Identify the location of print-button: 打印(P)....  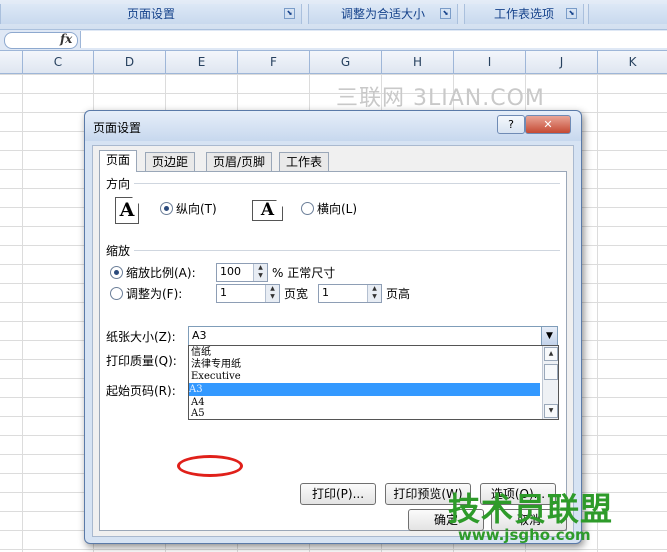
(338, 494).